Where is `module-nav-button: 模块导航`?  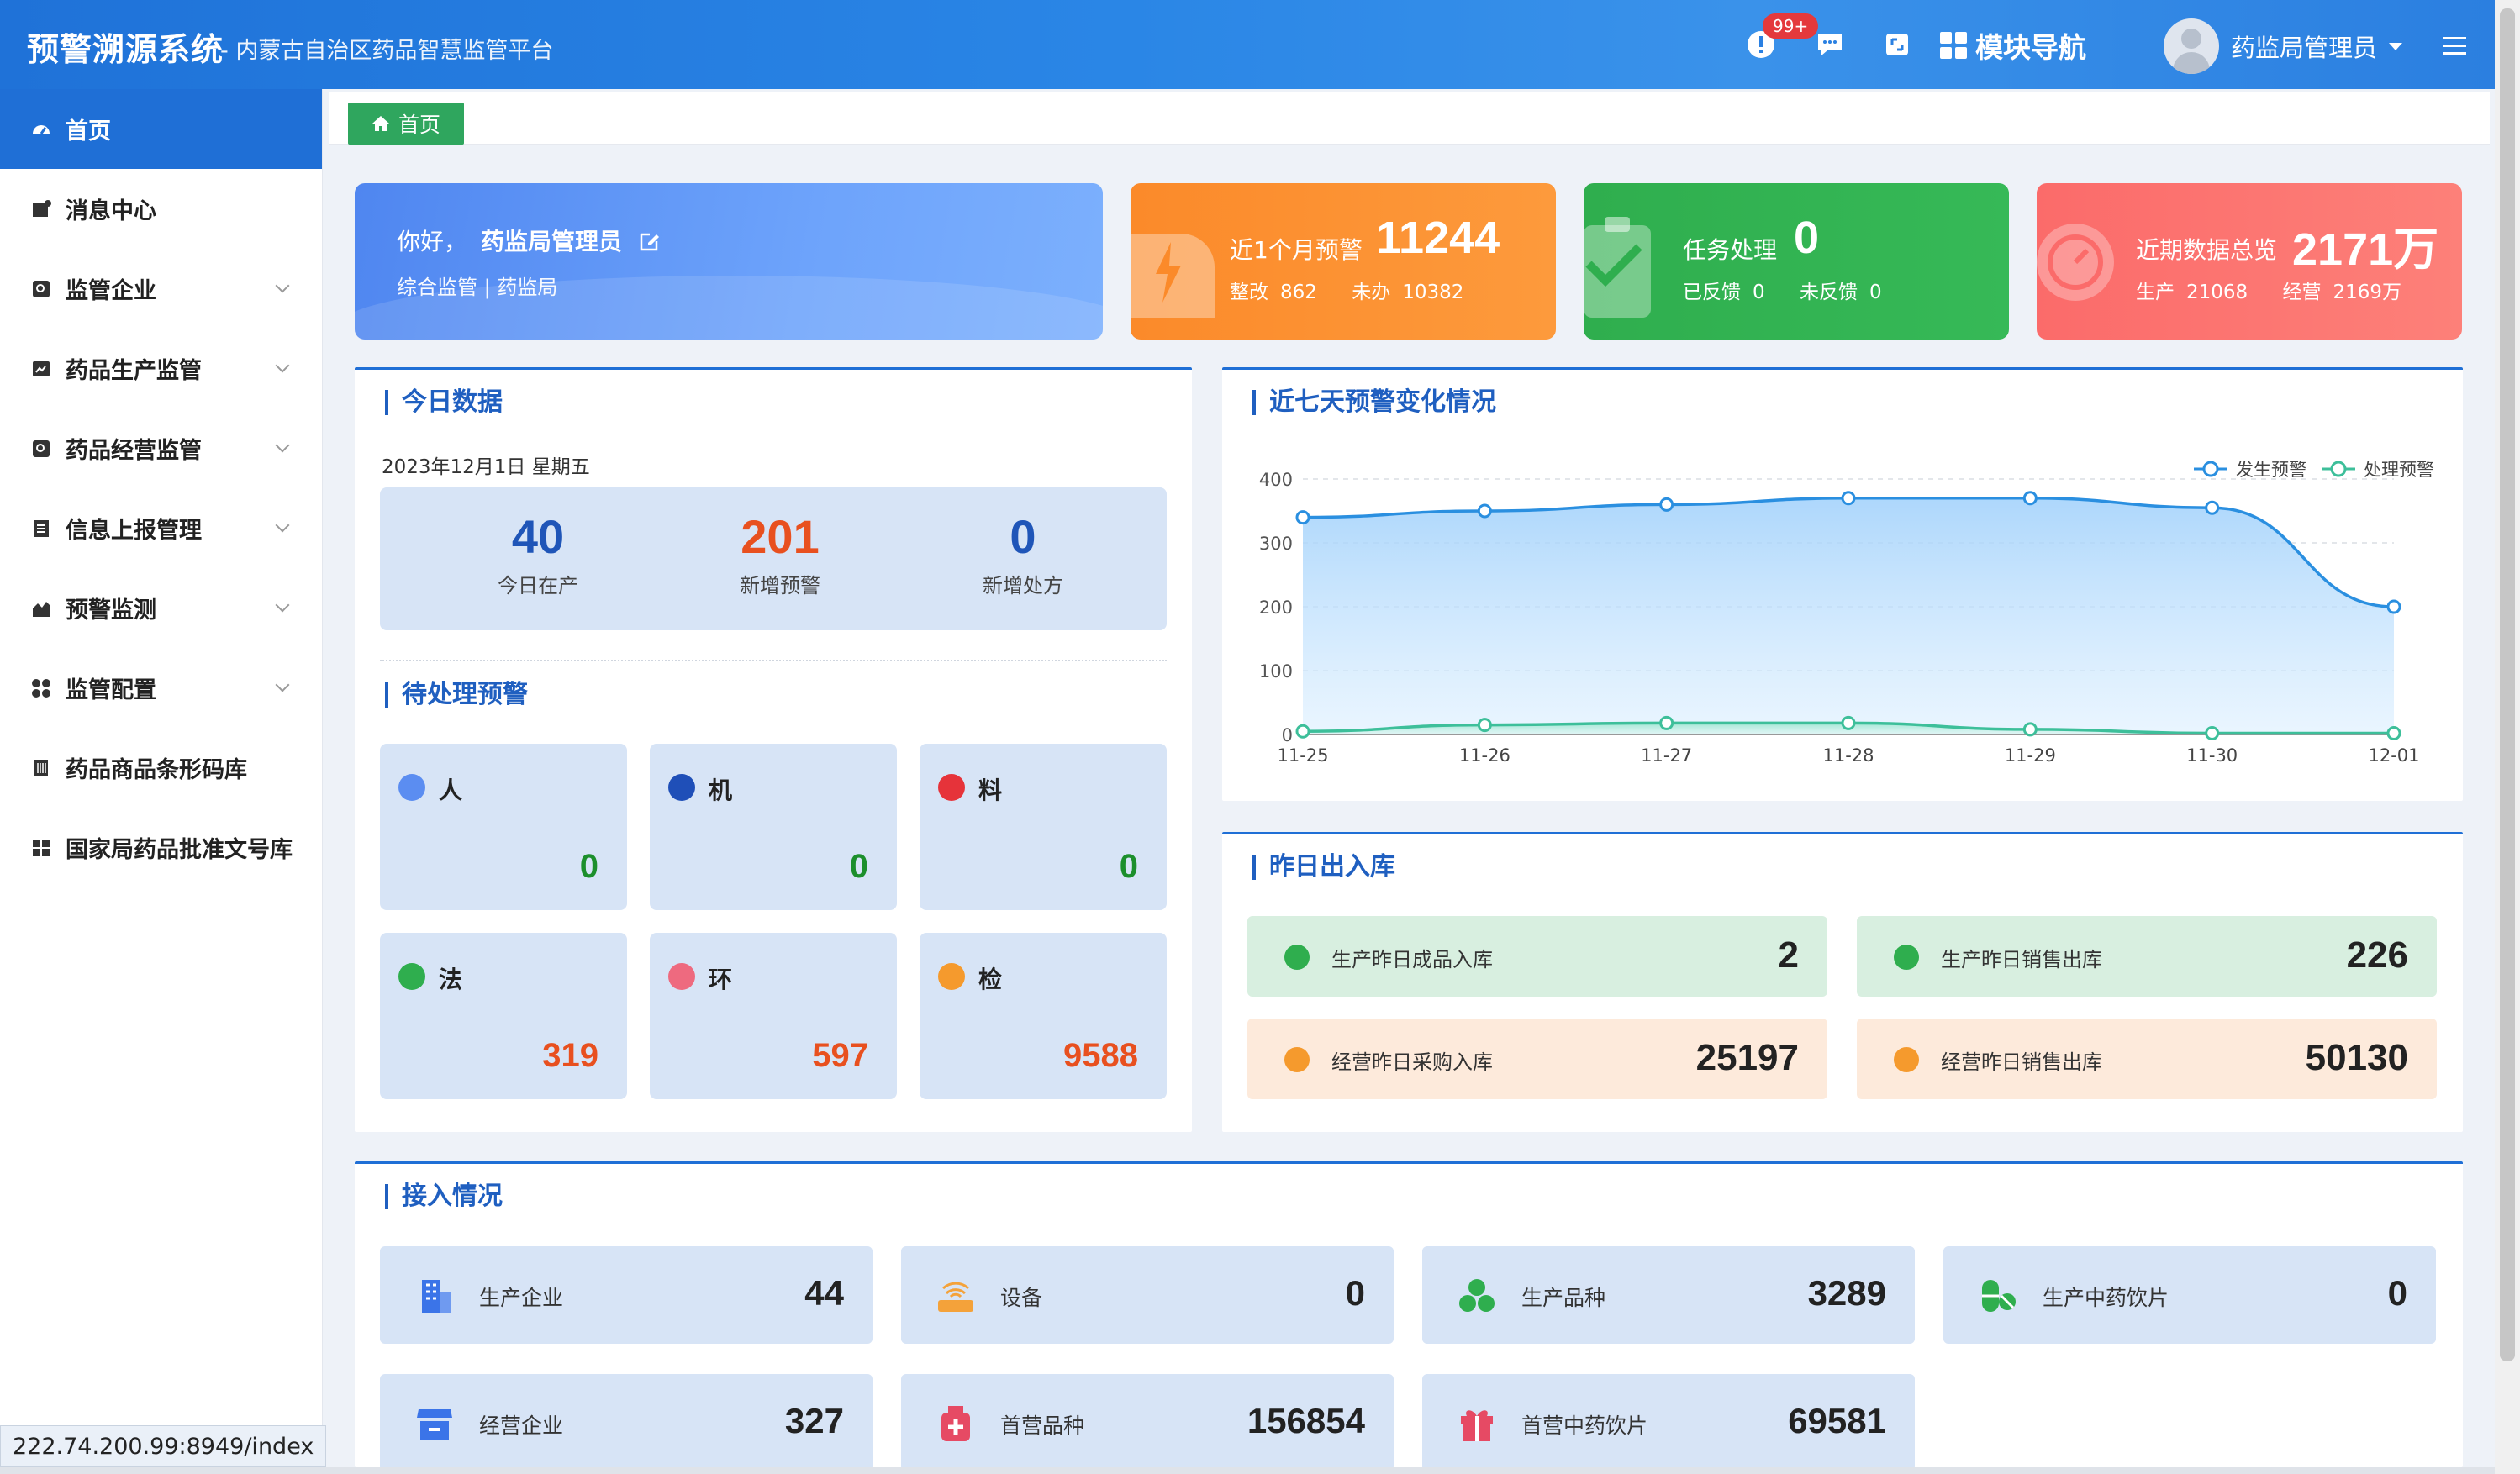 module-nav-button: 模块导航 is located at coordinates (2013, 45).